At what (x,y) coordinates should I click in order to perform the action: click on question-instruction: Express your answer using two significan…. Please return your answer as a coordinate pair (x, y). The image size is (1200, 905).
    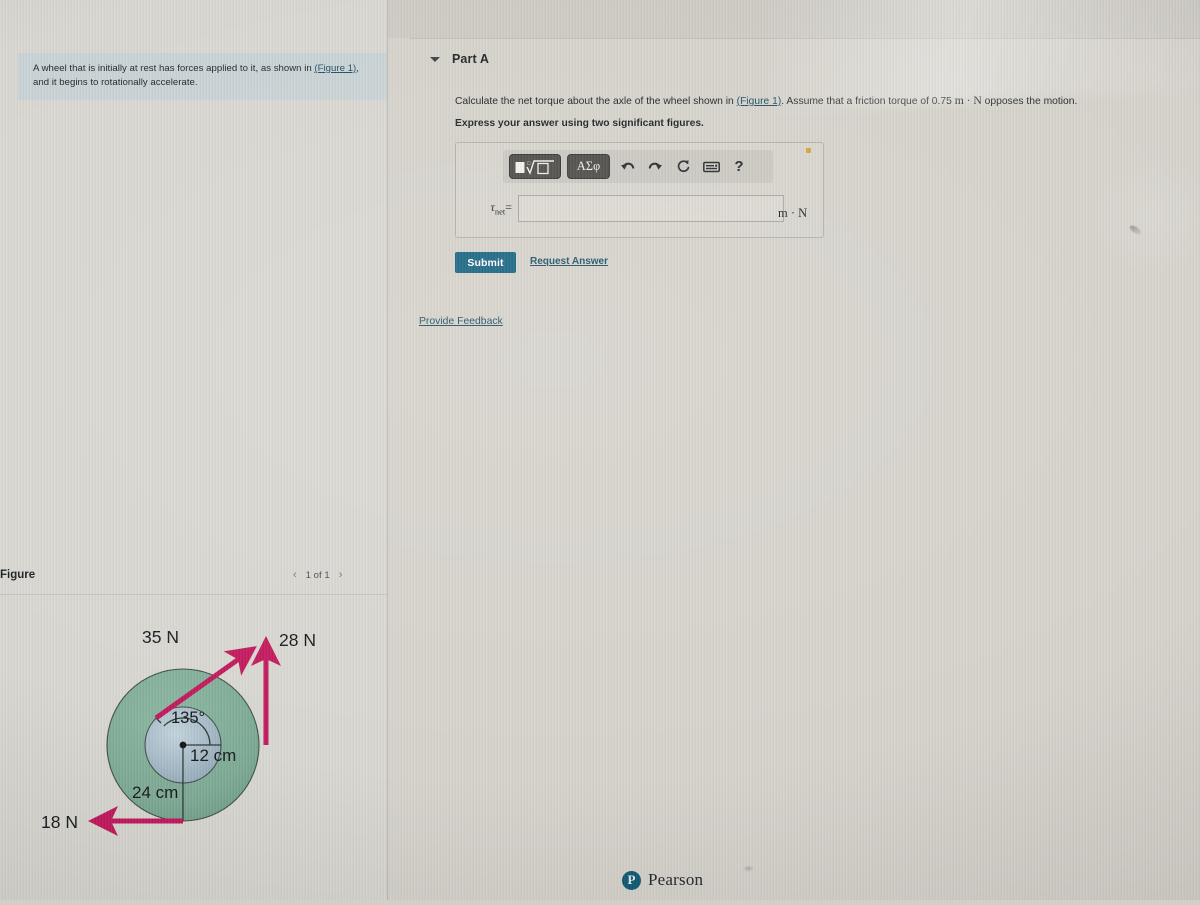
    Looking at the image, I should click on (579, 123).